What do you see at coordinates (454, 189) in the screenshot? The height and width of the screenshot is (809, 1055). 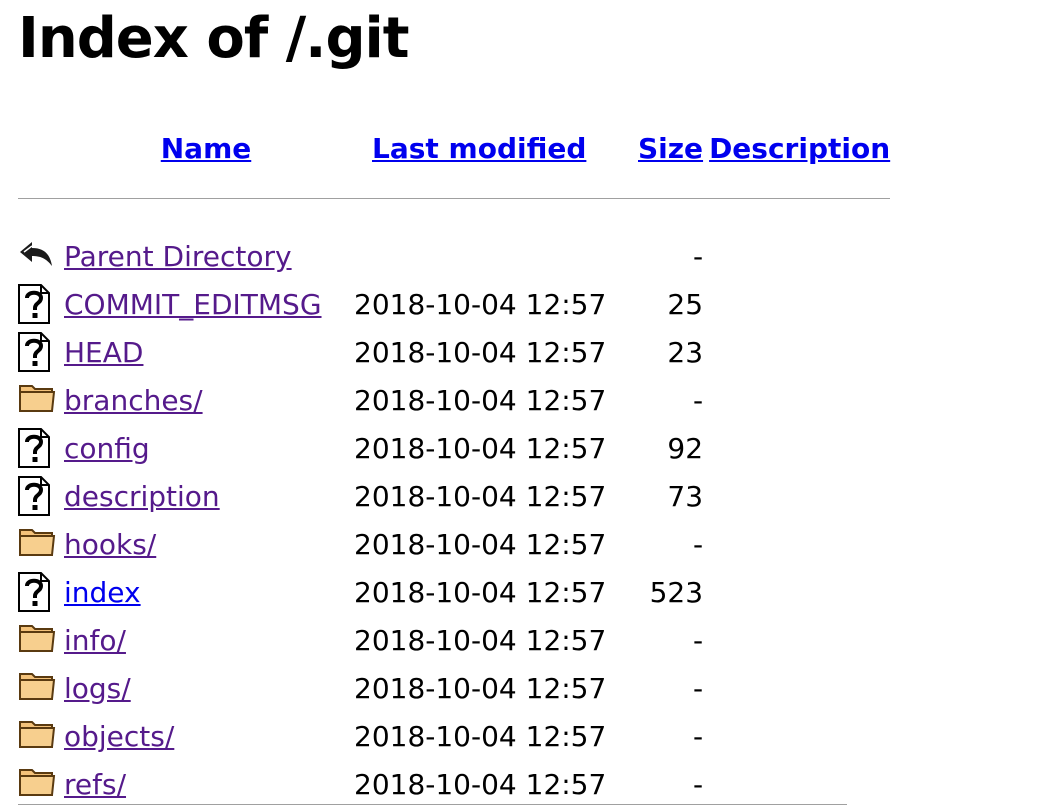 I see `header-divider-row` at bounding box center [454, 189].